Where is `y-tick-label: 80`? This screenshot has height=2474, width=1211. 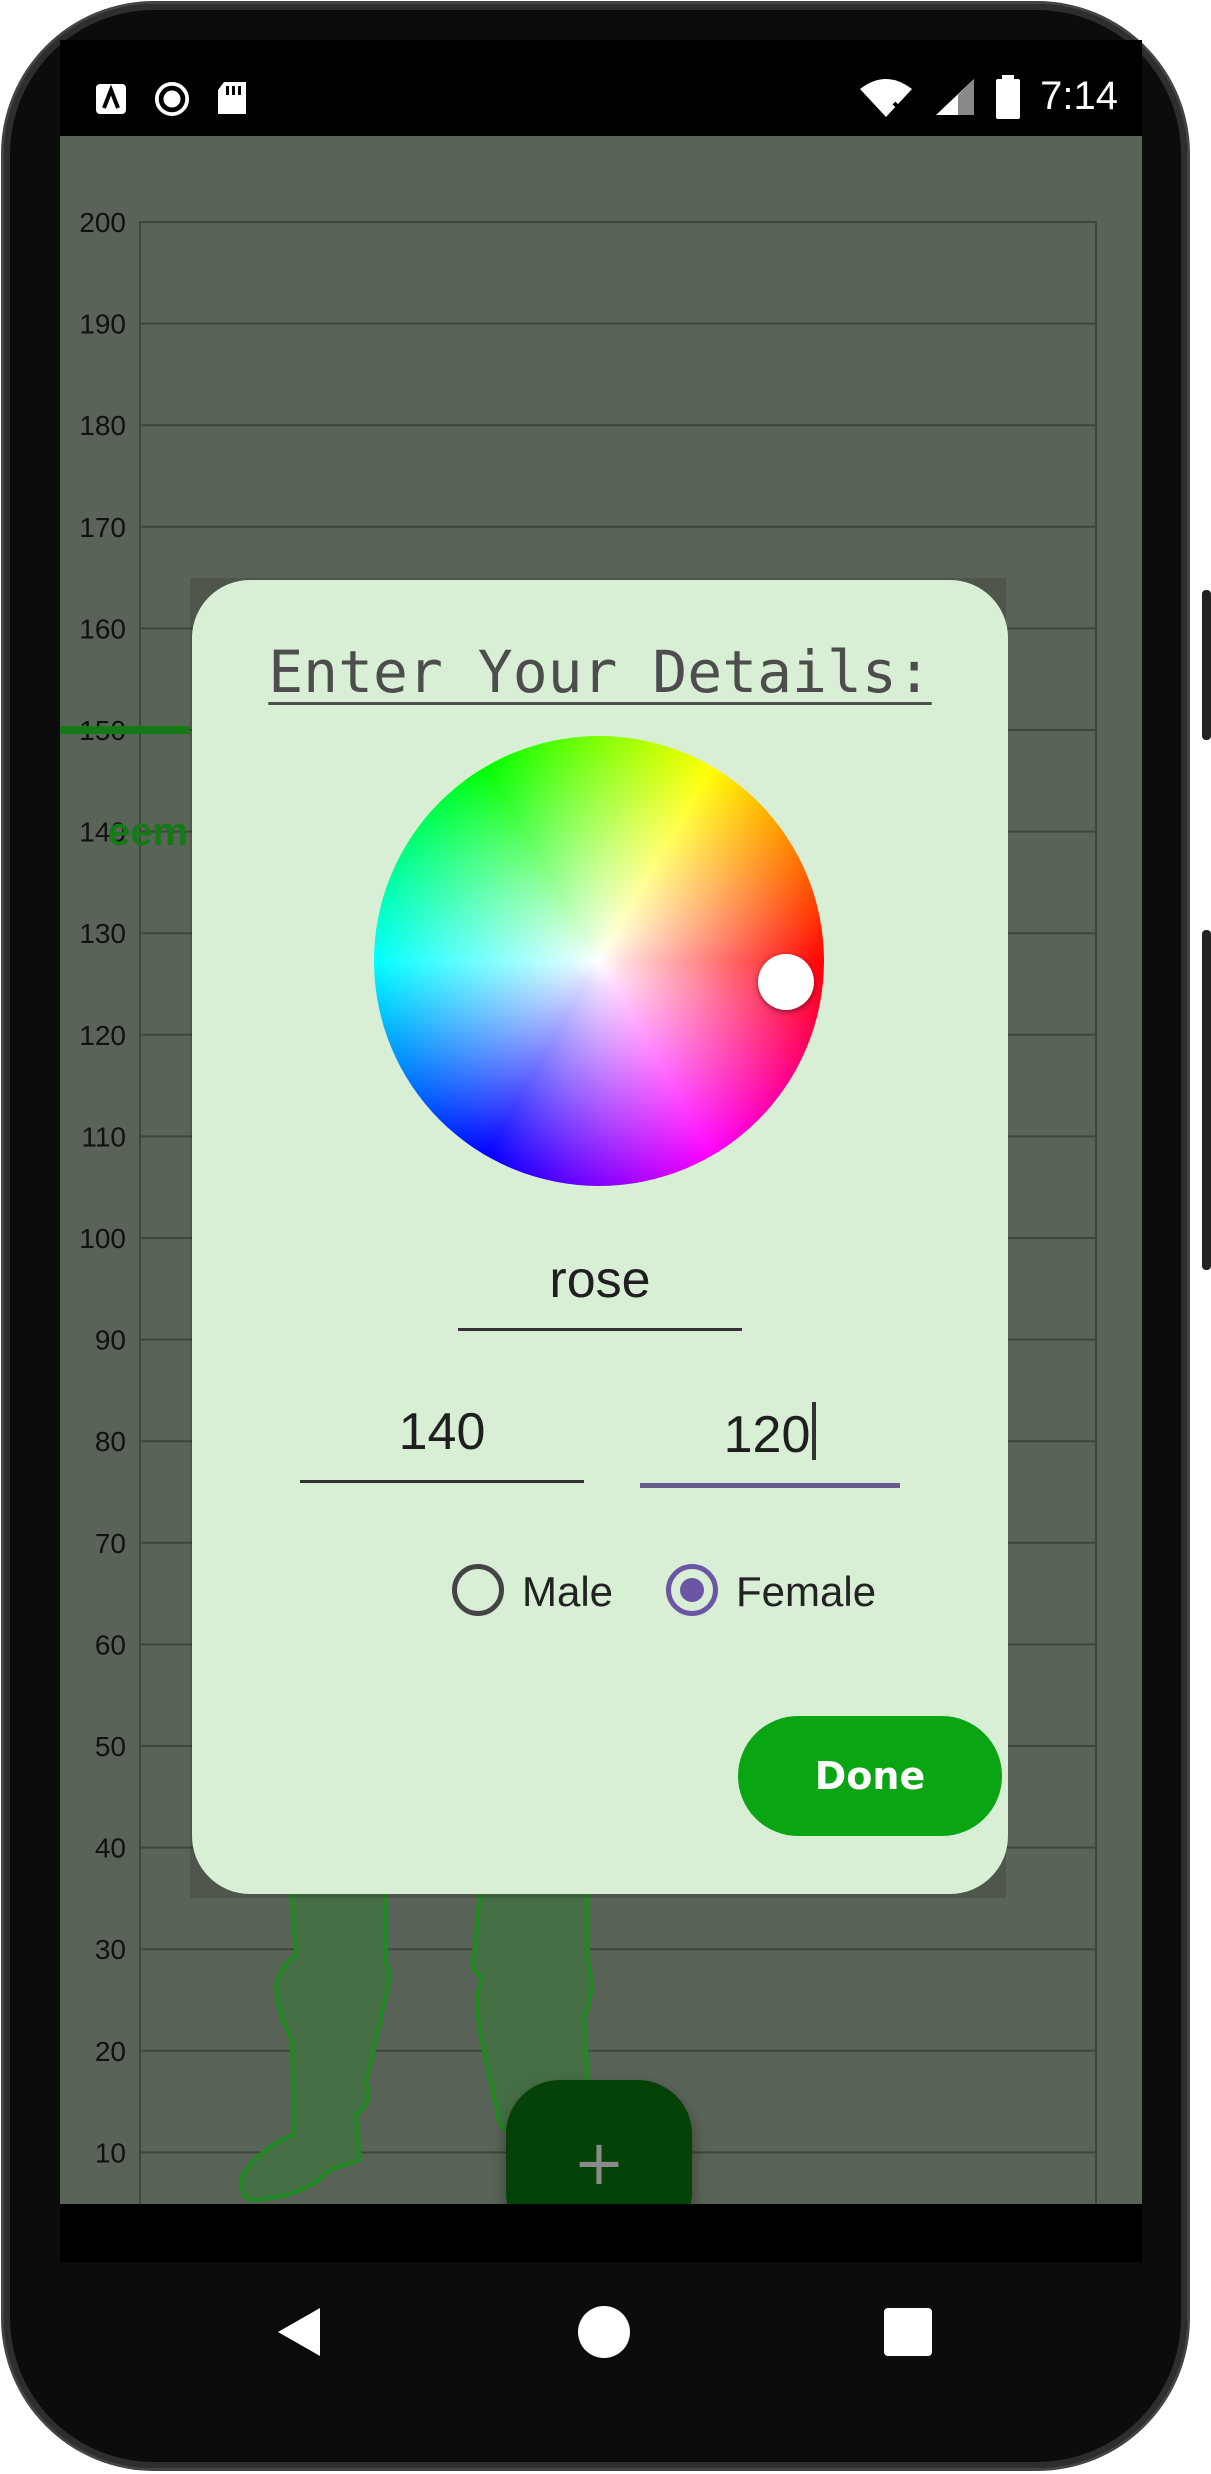
y-tick-label: 80 is located at coordinates (110, 1441).